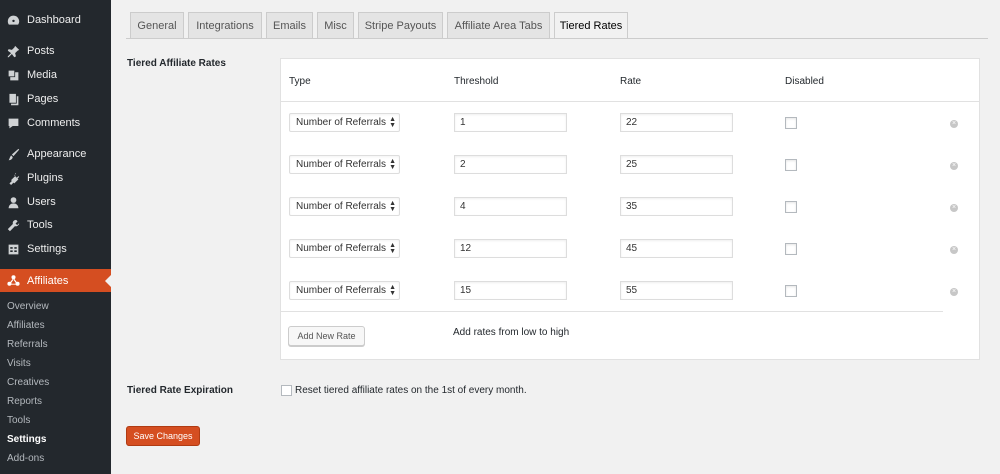  I want to click on add-rates-hint: Add rates from low to high, so click(511, 332).